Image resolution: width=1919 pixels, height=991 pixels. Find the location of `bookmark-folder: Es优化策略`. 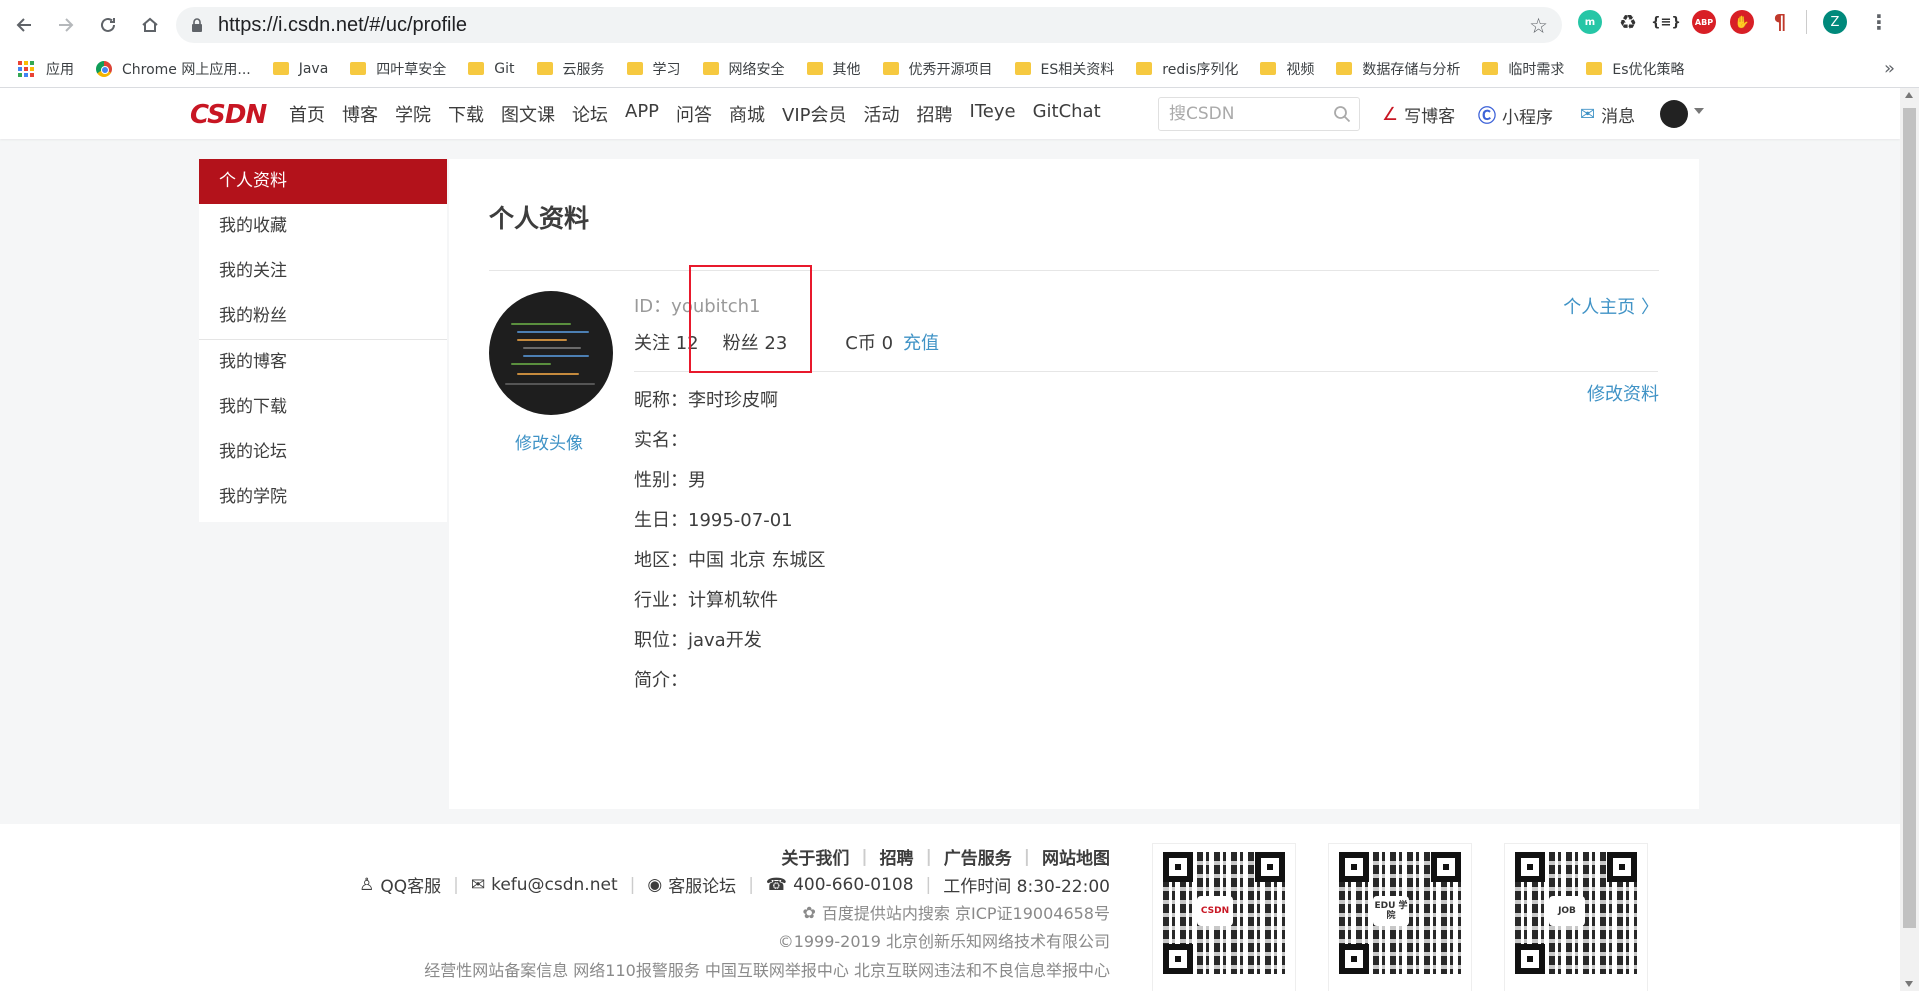

bookmark-folder: Es优化策略 is located at coordinates (1635, 69).